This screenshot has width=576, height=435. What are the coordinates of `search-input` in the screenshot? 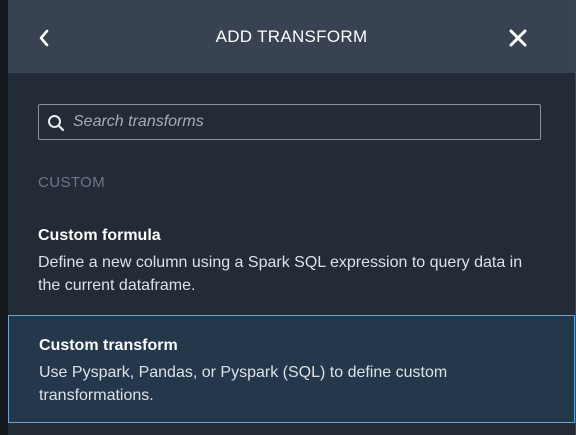 It's located at (300, 122).